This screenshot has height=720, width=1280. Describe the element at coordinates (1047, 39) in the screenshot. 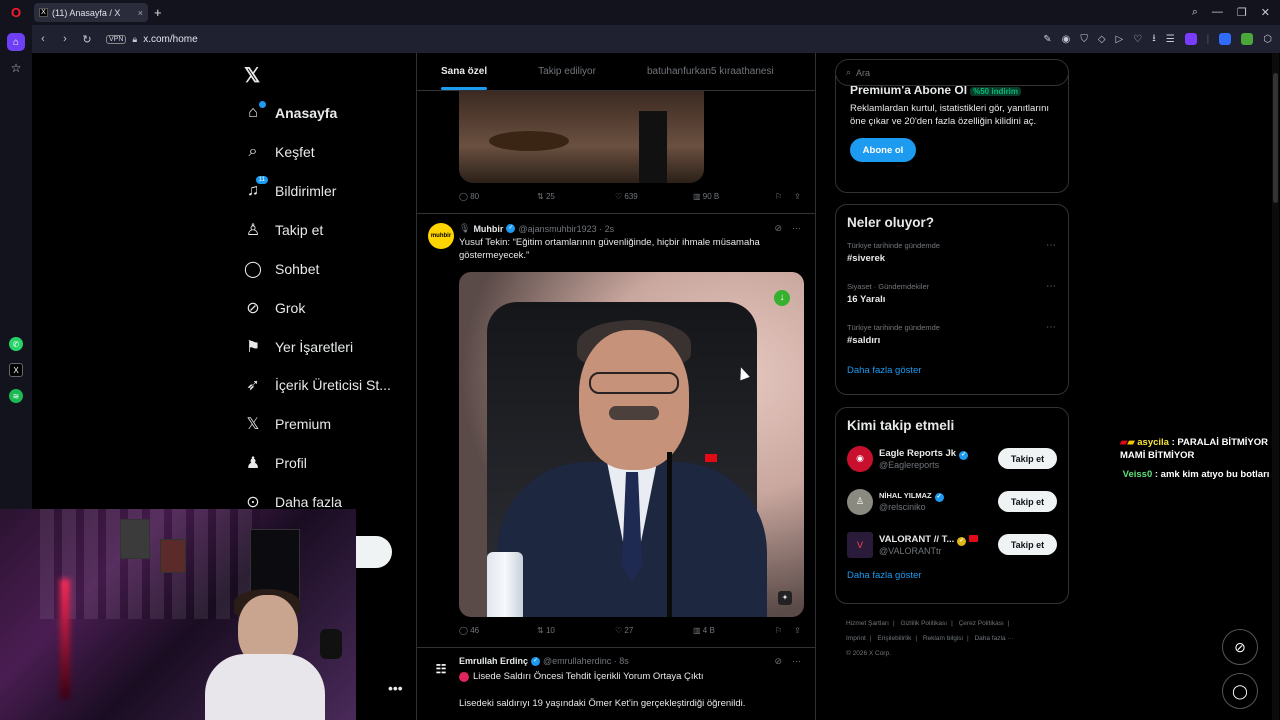

I see `edit-icon: ✎` at that location.